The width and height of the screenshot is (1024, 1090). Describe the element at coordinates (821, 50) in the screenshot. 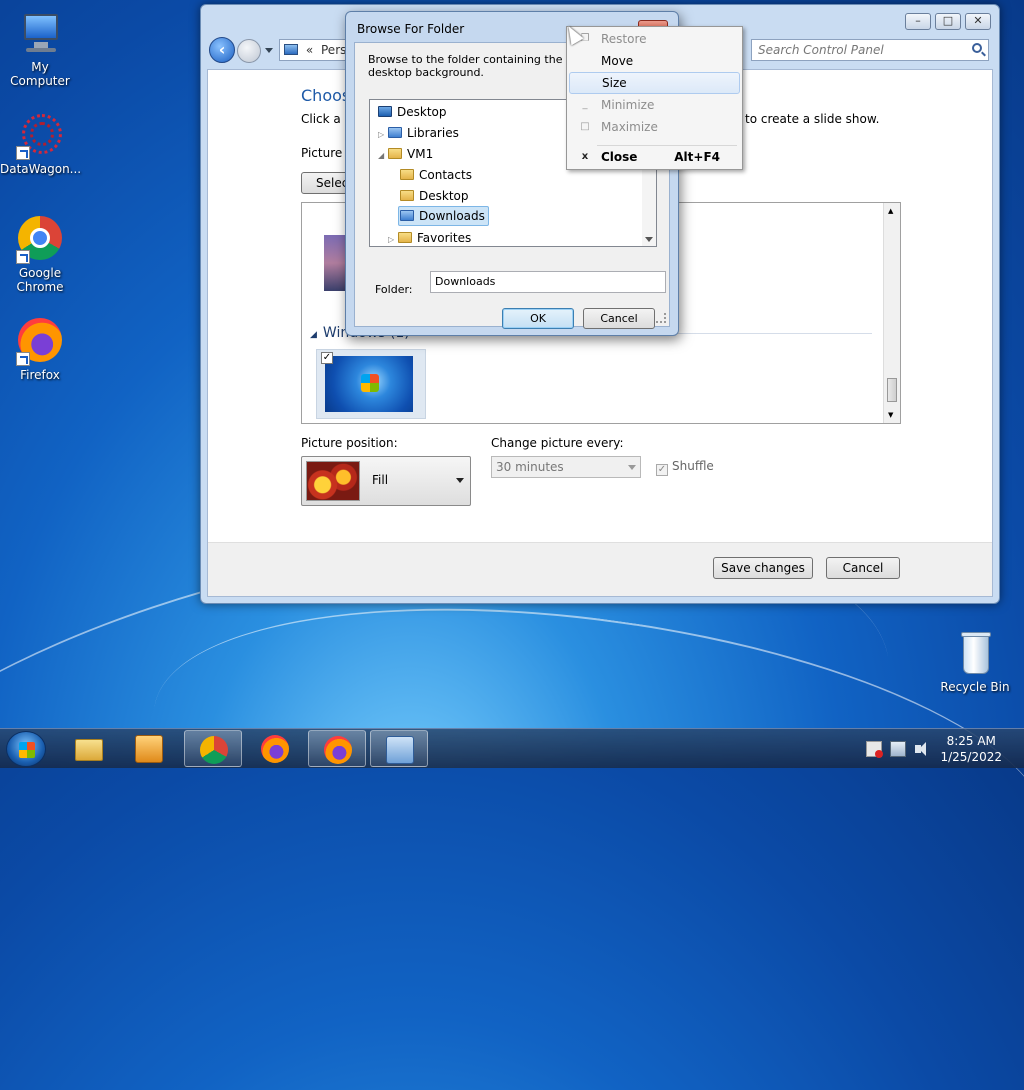

I see `search-placeholder: Search Control Panel` at that location.